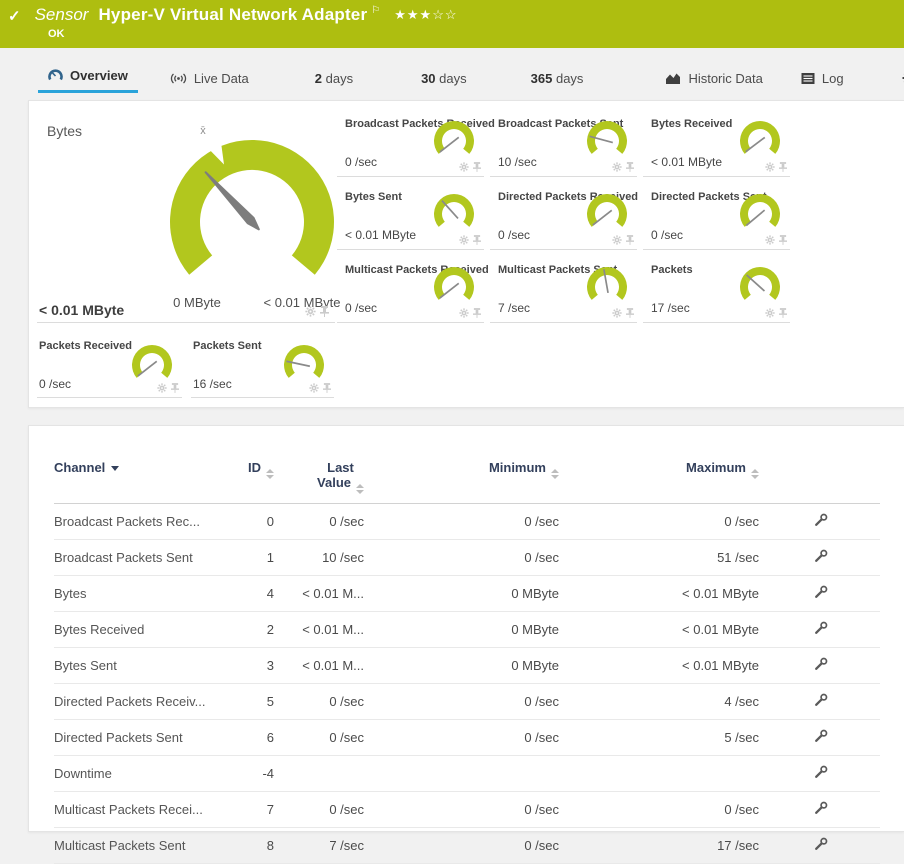 The width and height of the screenshot is (904, 864). I want to click on gauge-title: Bytes, so click(64, 131).